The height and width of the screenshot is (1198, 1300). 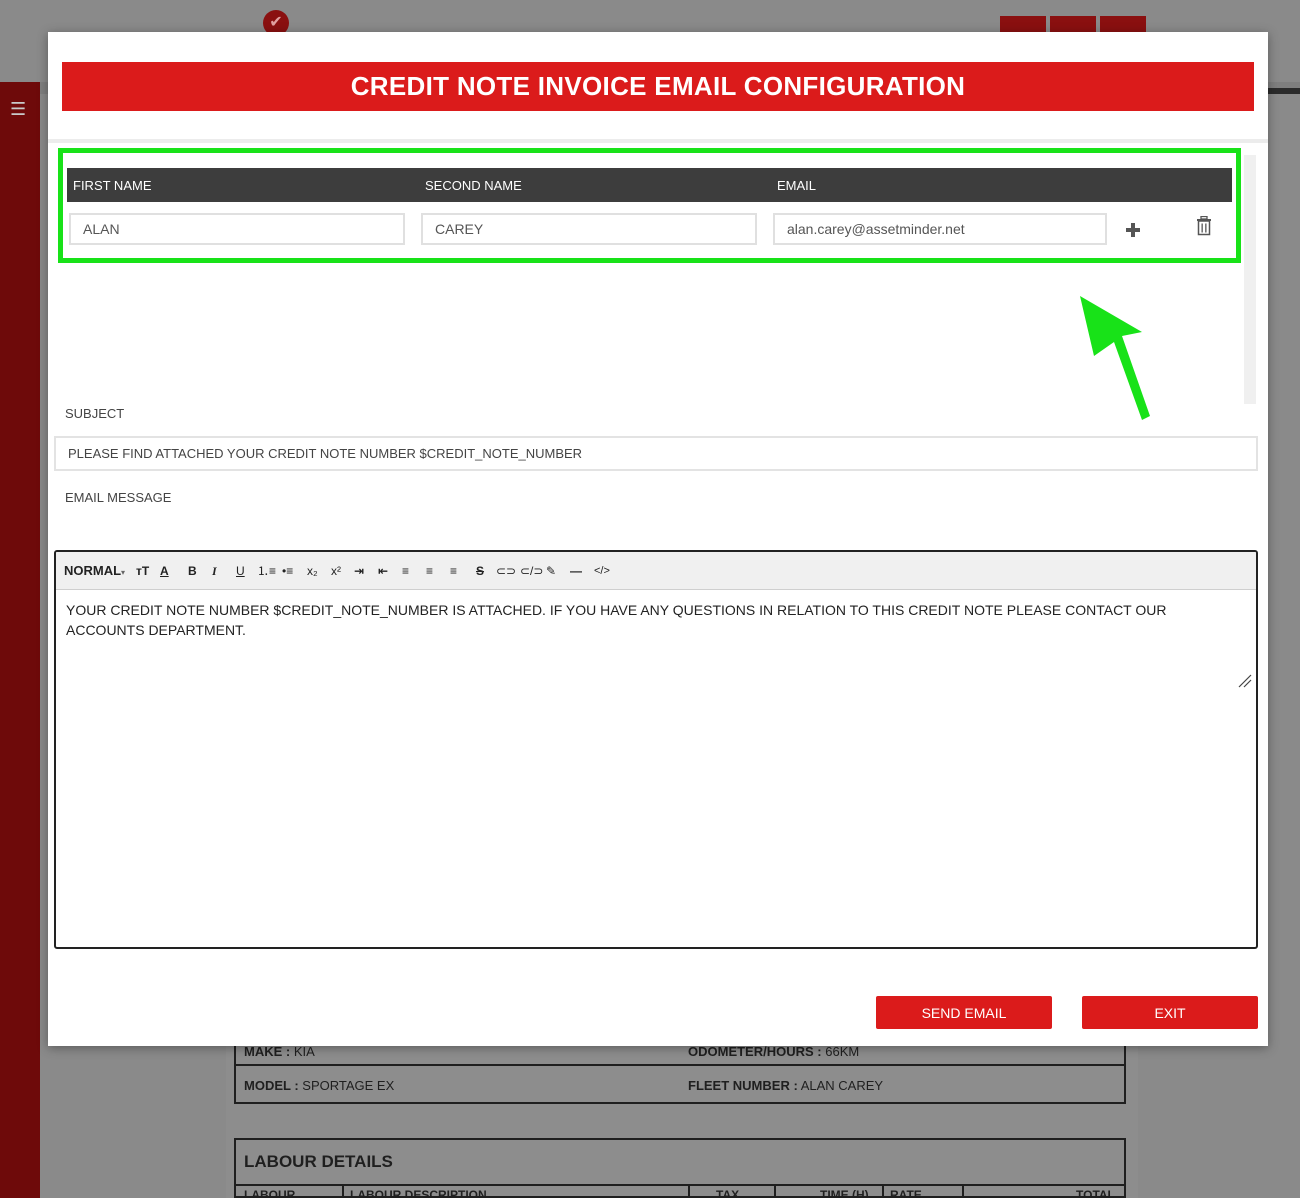 I want to click on underline-icon: U, so click(x=240, y=571).